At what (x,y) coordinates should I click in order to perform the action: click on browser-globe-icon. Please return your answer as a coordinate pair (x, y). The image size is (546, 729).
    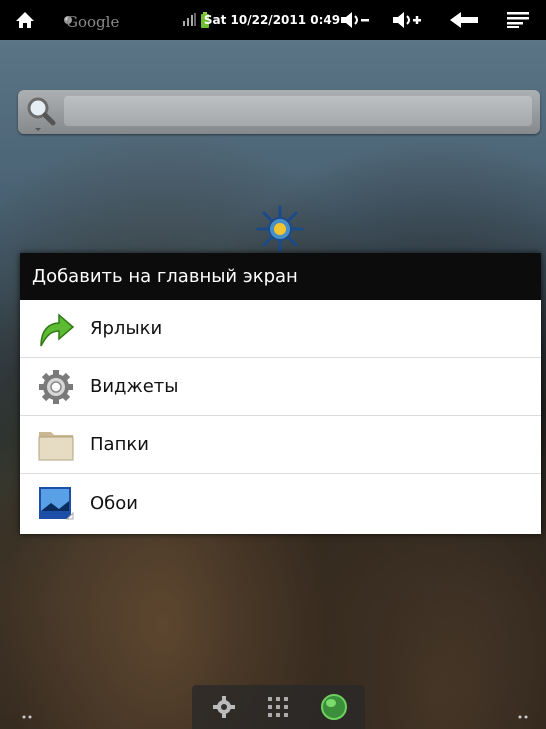
    Looking at the image, I should click on (334, 707).